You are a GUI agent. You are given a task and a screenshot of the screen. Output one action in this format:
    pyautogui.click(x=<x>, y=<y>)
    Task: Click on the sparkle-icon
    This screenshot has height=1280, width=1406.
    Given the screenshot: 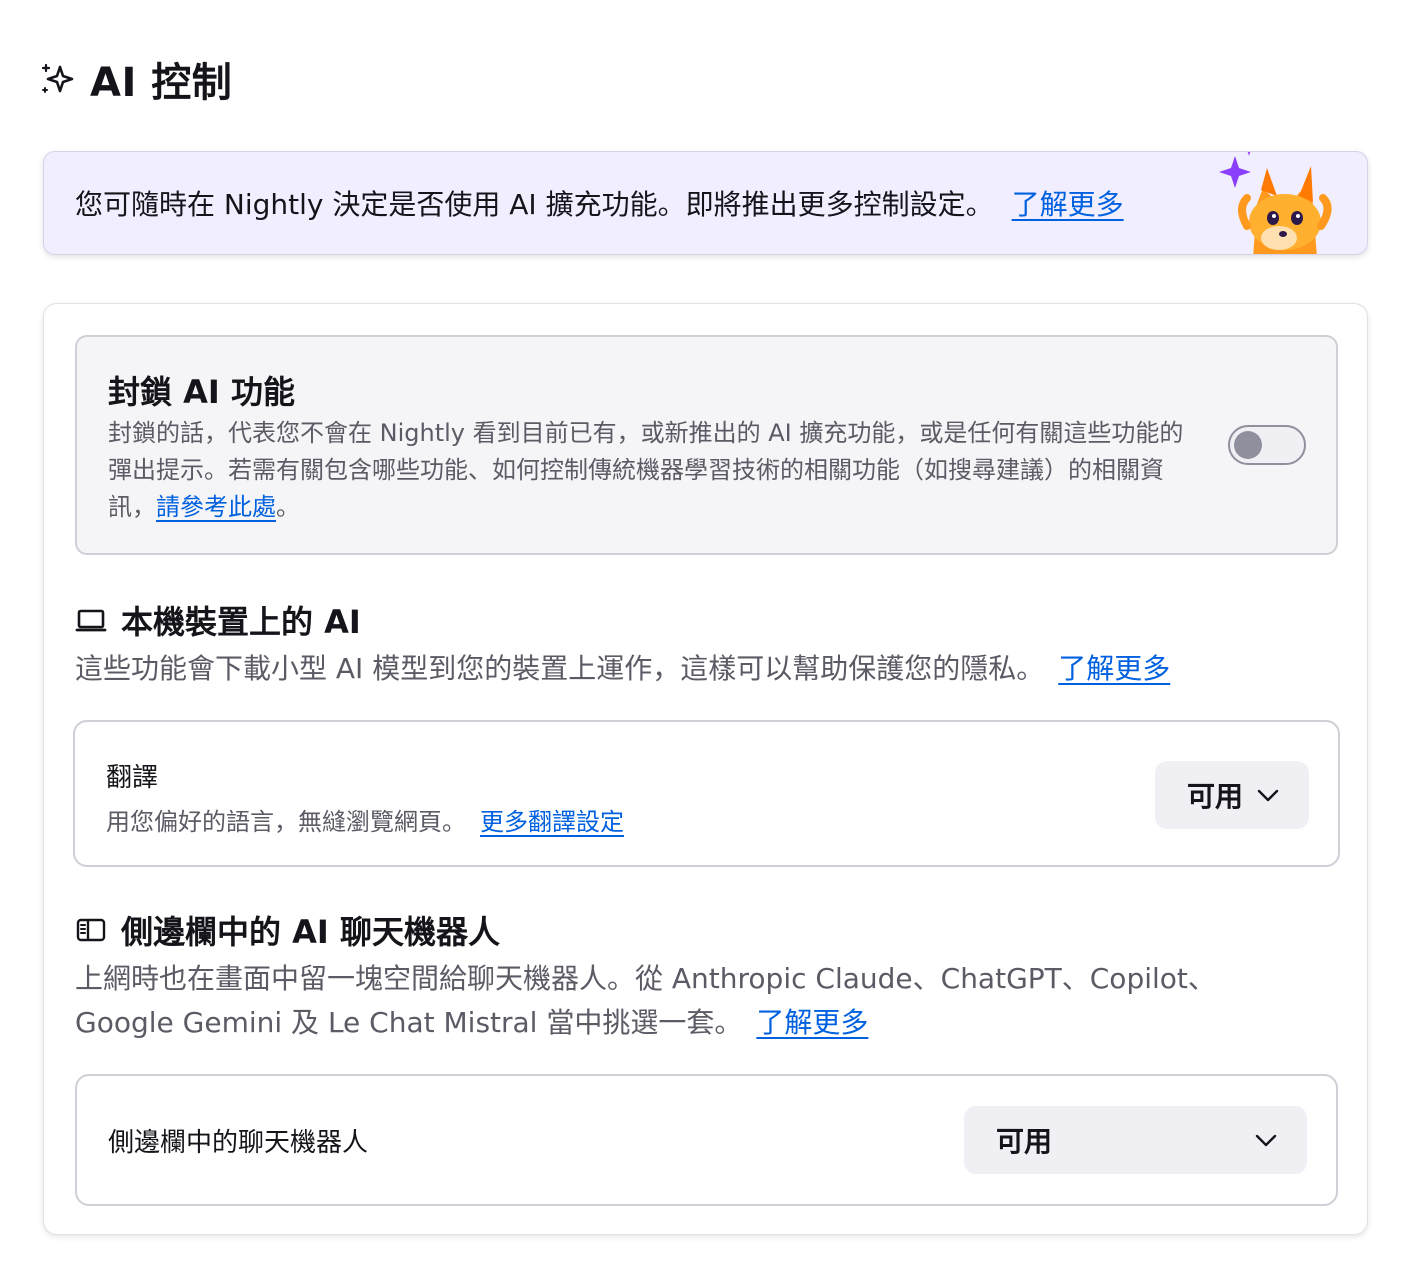 What is the action you would take?
    pyautogui.click(x=57, y=78)
    